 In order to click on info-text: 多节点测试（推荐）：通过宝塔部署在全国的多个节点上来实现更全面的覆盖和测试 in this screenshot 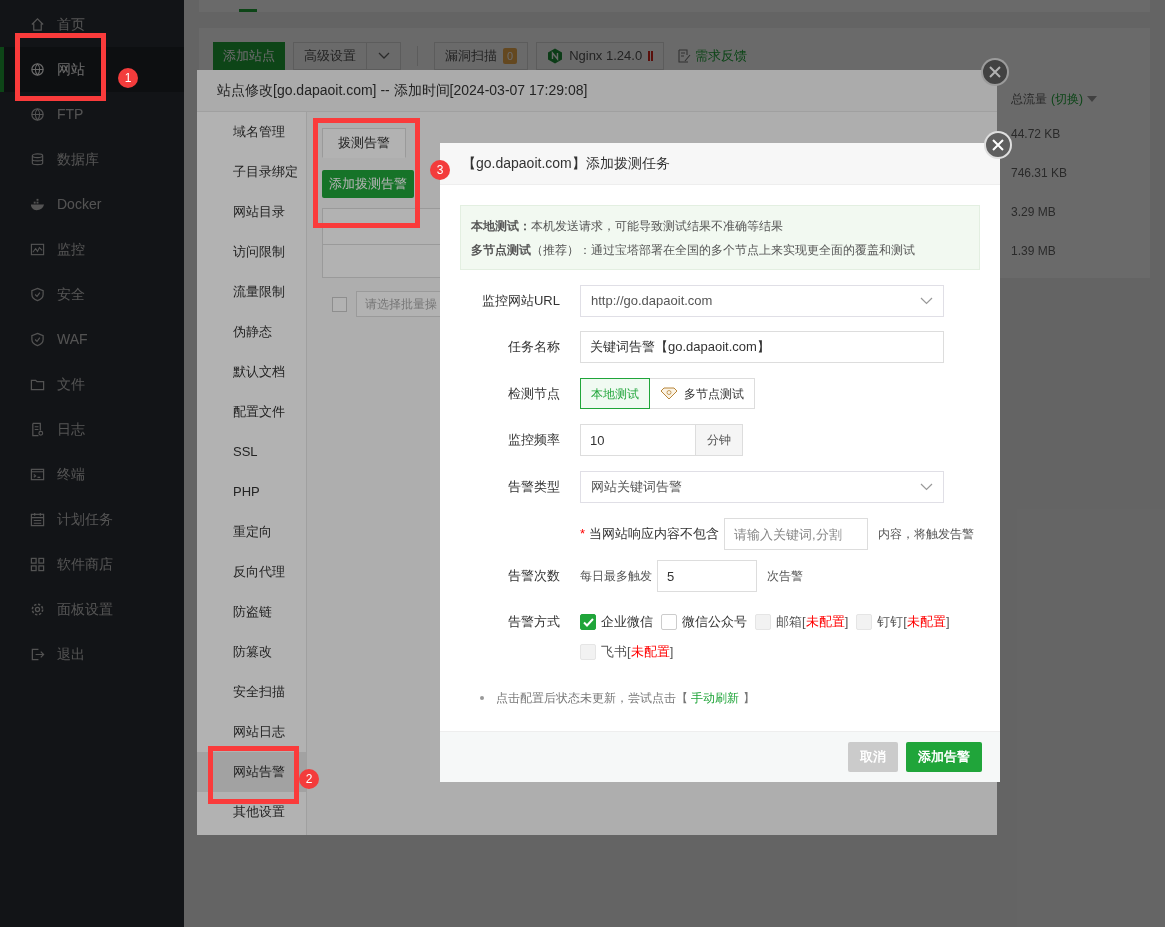, I will do `click(693, 250)`.